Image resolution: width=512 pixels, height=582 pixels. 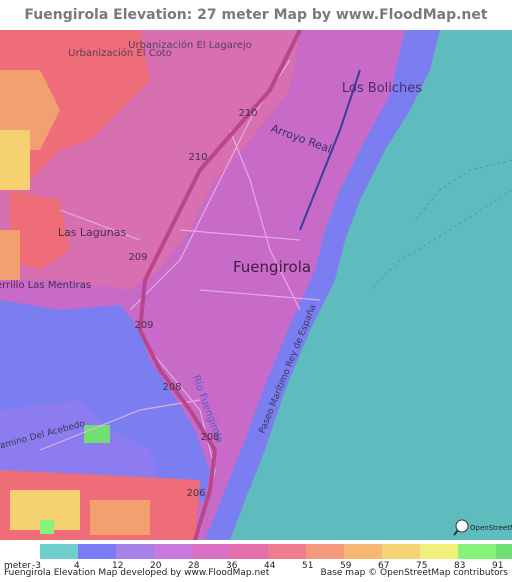 I want to click on legend-color-scale, so click(x=276, y=551).